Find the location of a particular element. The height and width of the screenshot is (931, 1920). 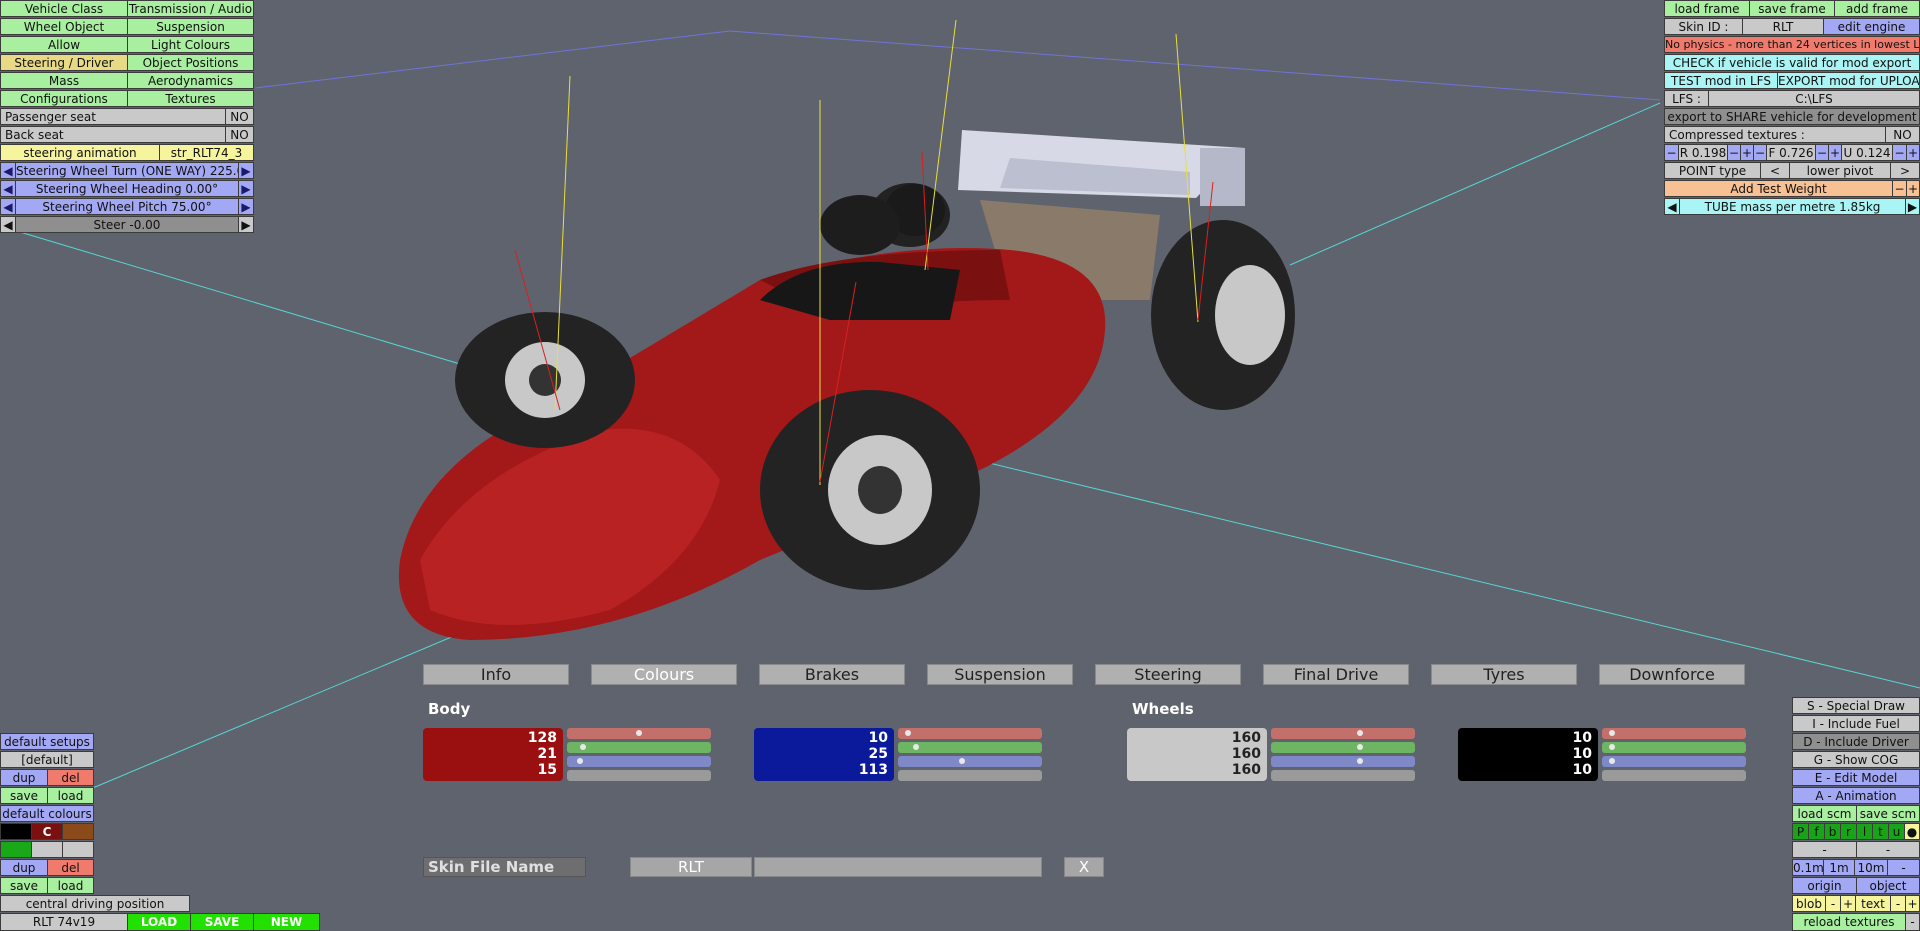

load-scm-button: load scm is located at coordinates (1824, 813).